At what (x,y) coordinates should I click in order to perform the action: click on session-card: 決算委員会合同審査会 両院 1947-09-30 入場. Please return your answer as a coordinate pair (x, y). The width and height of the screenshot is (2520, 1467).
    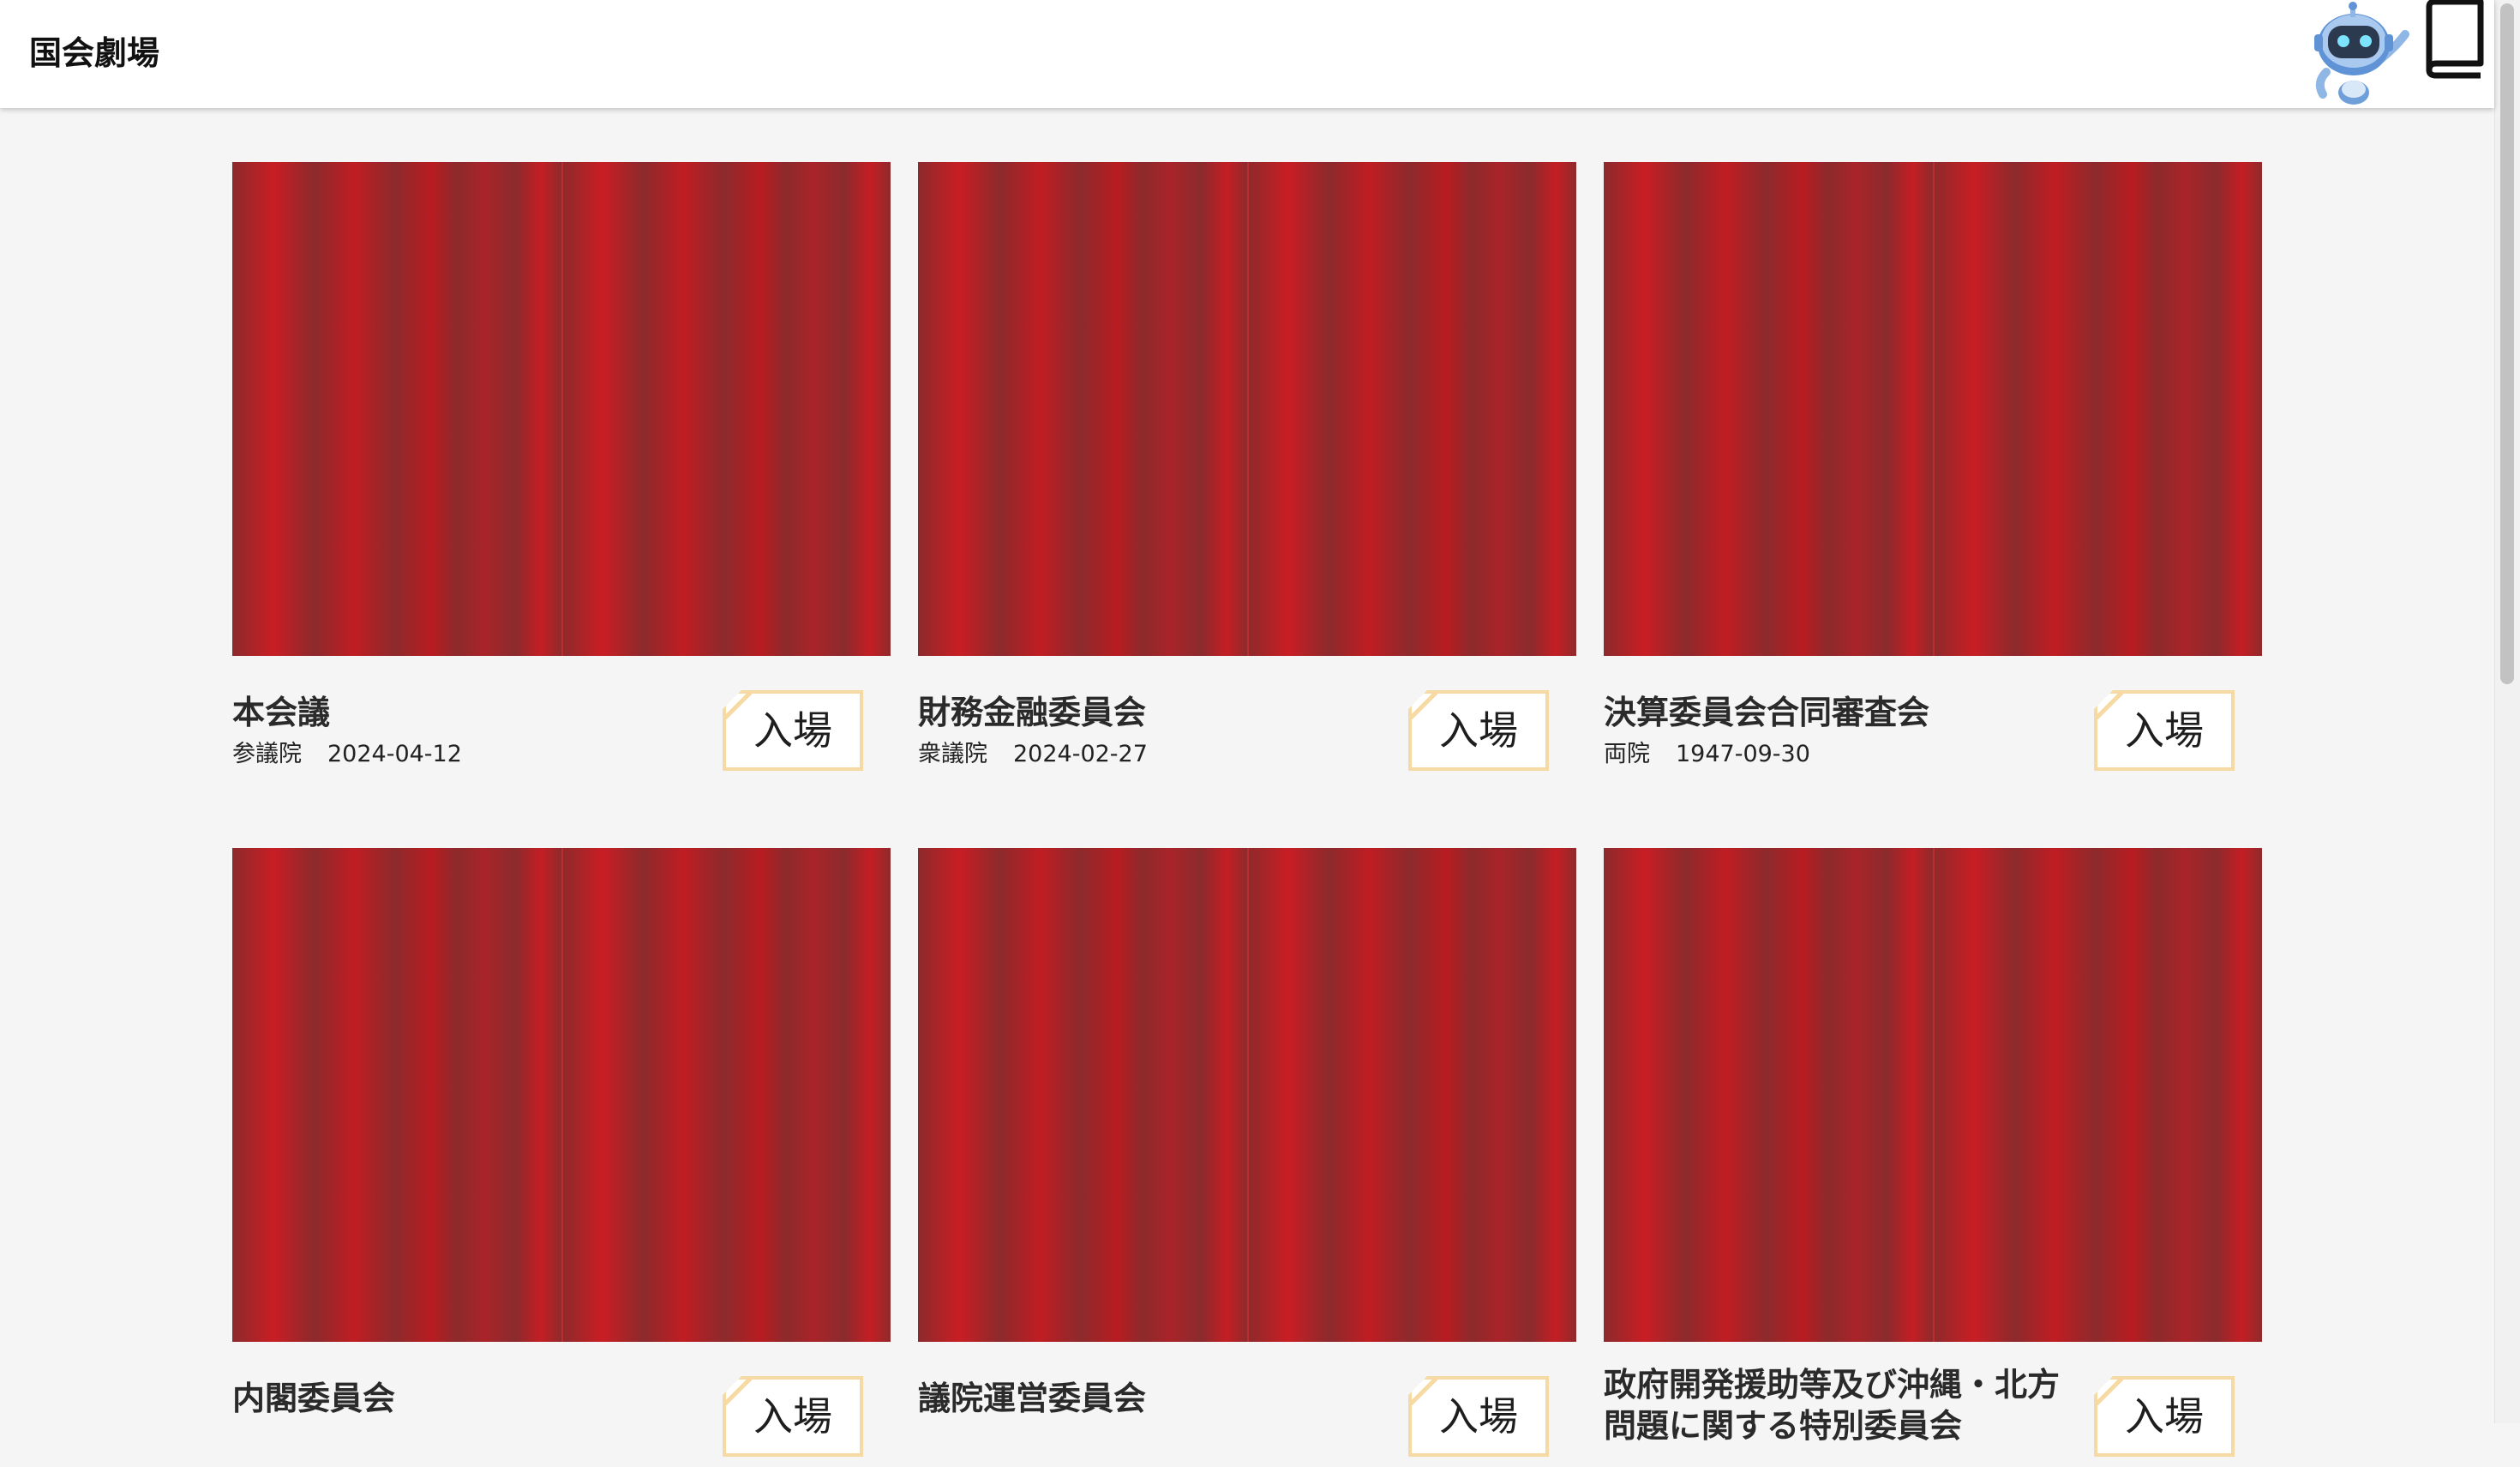
    Looking at the image, I should click on (1933, 471).